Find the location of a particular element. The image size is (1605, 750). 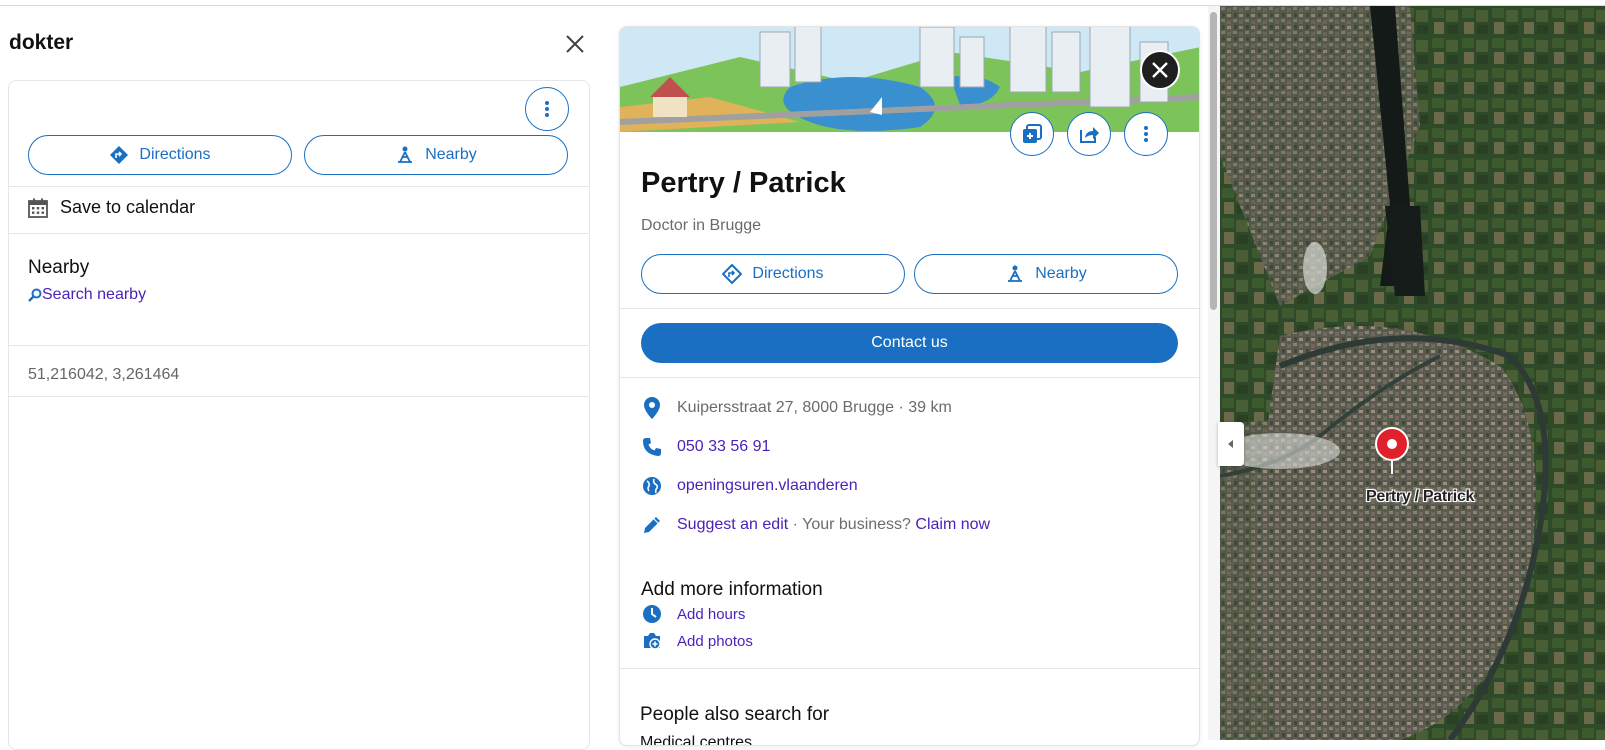

save-to-calendar-label: Save to calendar is located at coordinates (128, 207).